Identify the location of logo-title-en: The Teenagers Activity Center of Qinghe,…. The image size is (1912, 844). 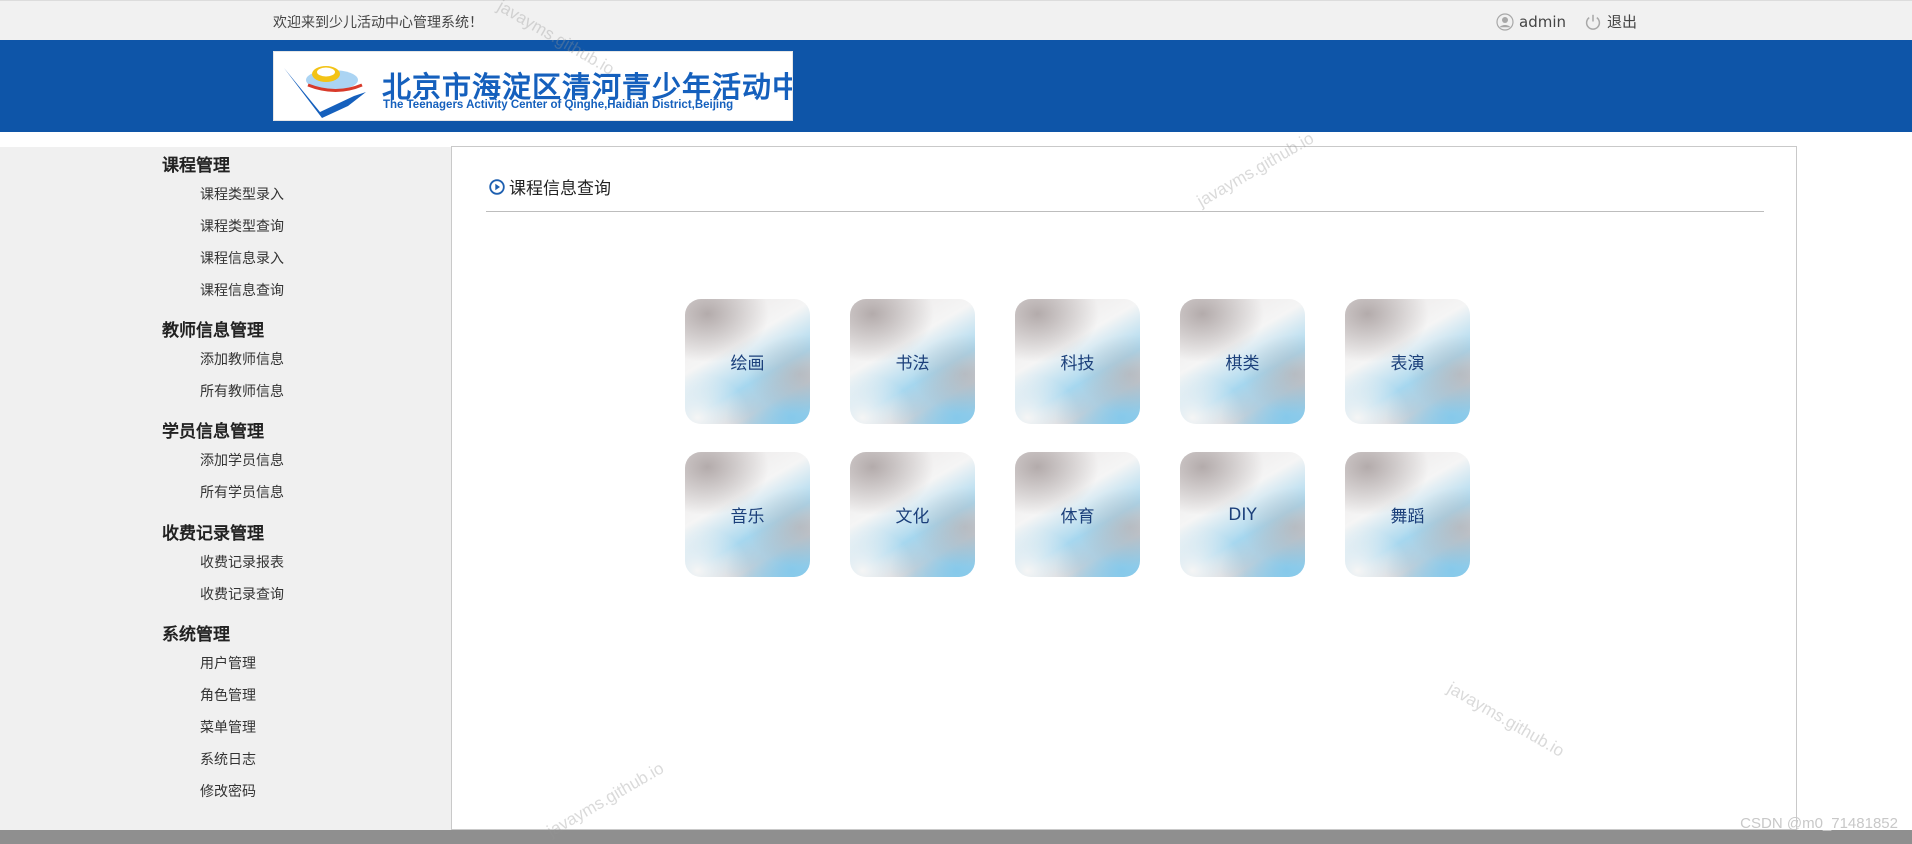
(558, 105).